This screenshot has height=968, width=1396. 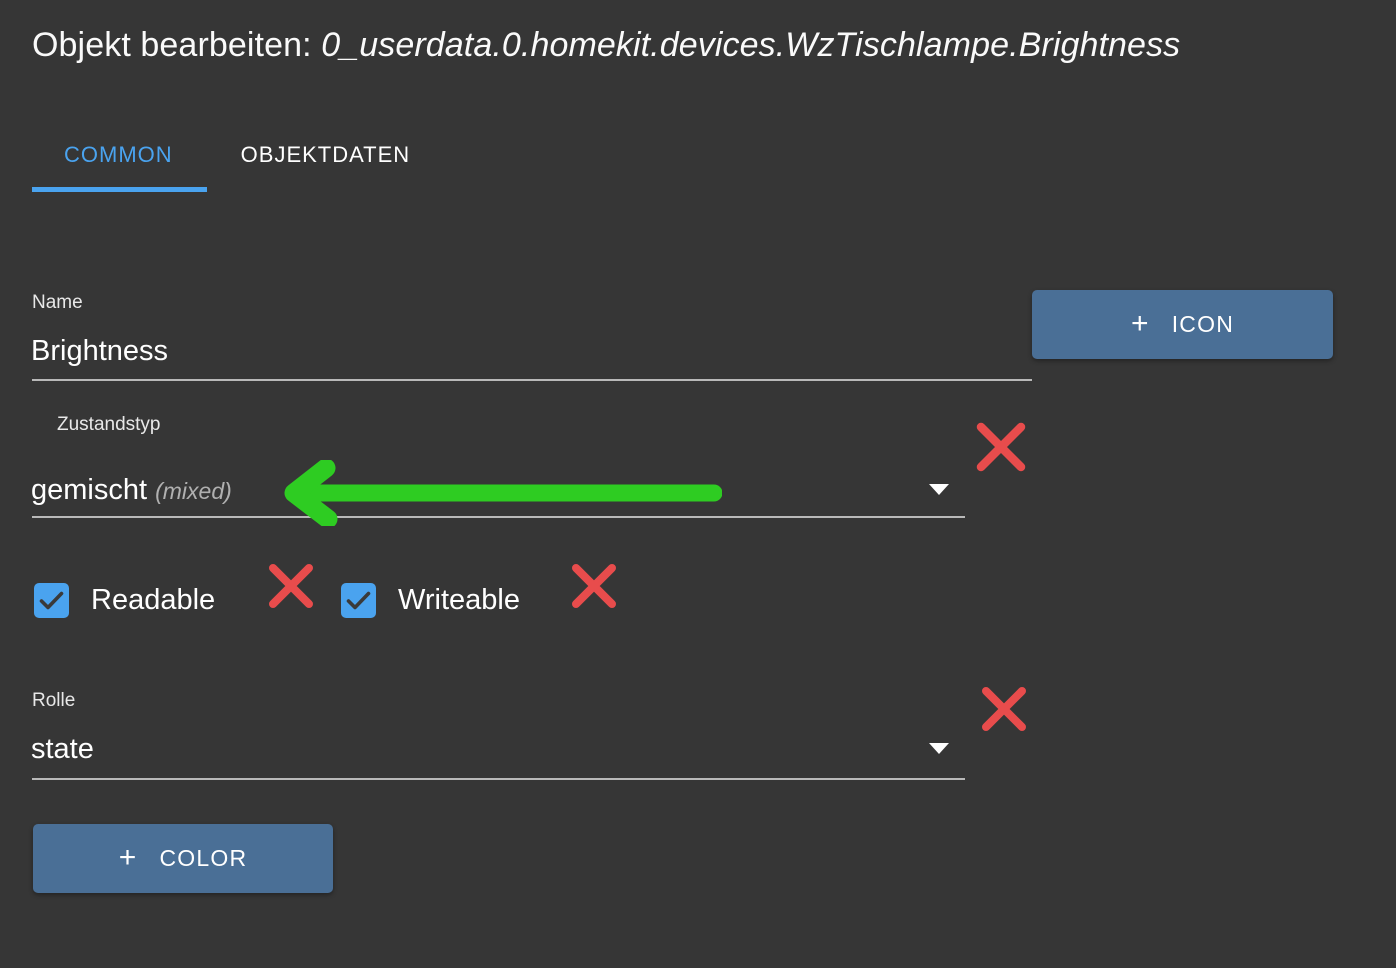 What do you see at coordinates (62, 749) in the screenshot?
I see `role-select: state` at bounding box center [62, 749].